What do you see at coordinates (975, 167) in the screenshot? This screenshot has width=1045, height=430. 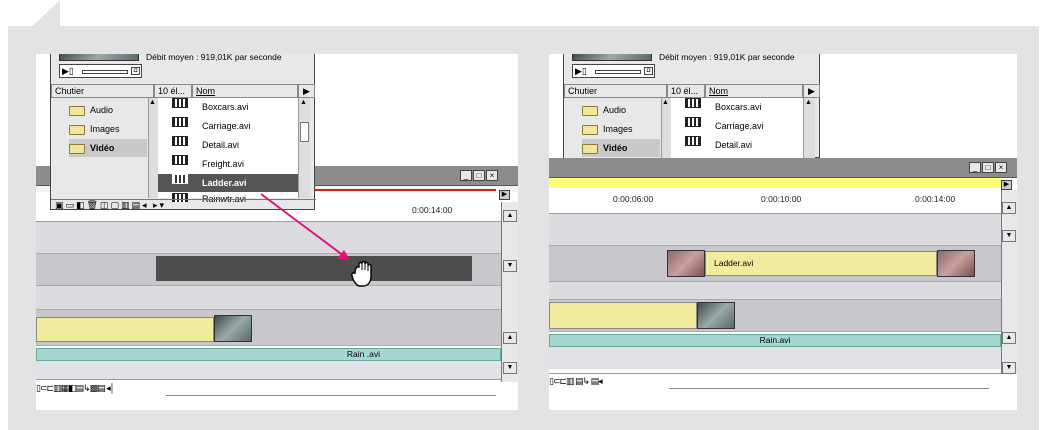 I see `minimize-icon: _` at bounding box center [975, 167].